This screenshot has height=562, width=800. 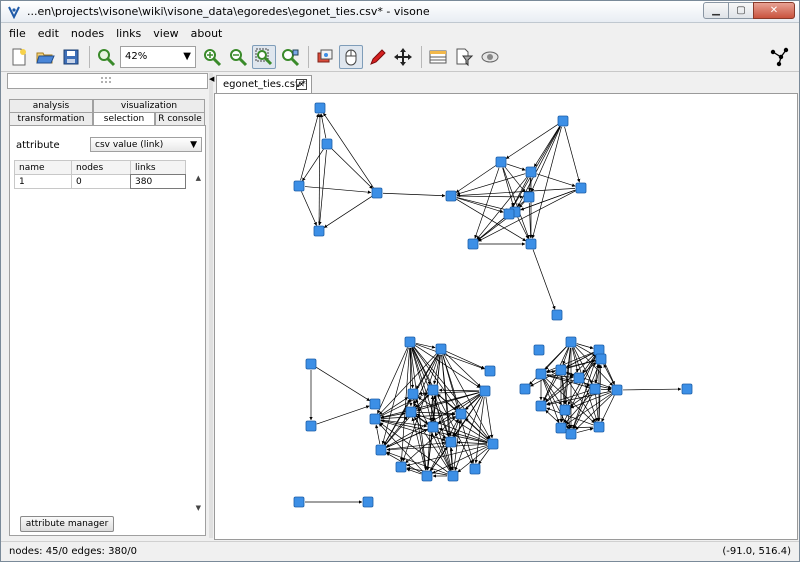 I want to click on table-cell-links: 380, so click(x=158, y=181).